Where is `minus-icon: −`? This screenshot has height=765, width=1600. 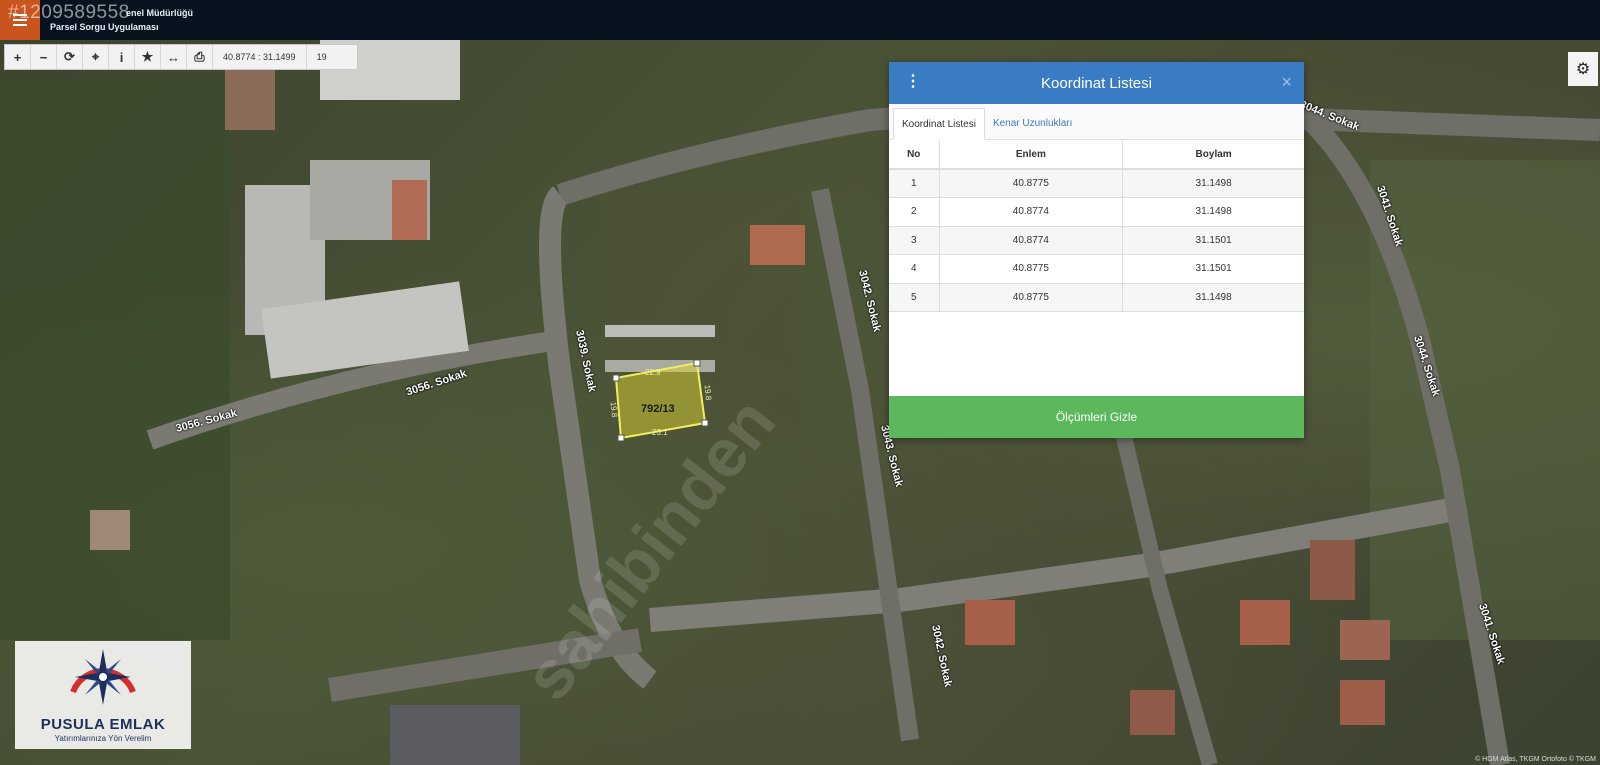
minus-icon: − is located at coordinates (43, 57).